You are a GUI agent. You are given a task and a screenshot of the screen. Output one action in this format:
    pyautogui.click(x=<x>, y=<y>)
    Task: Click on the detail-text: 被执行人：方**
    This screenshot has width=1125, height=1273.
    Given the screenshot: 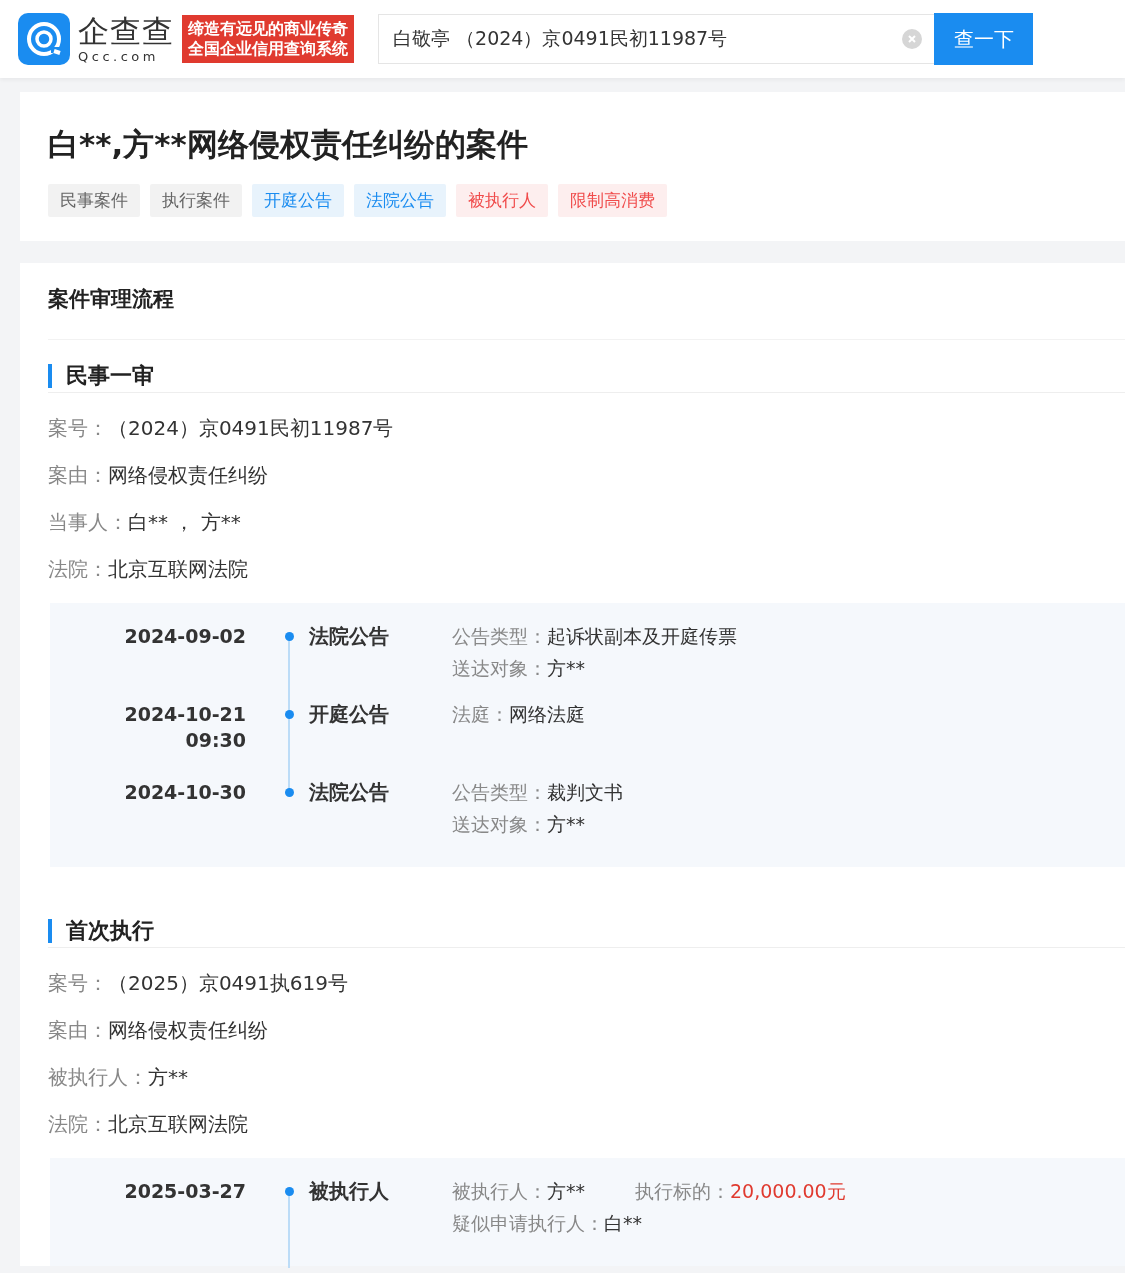 What is the action you would take?
    pyautogui.click(x=518, y=1191)
    